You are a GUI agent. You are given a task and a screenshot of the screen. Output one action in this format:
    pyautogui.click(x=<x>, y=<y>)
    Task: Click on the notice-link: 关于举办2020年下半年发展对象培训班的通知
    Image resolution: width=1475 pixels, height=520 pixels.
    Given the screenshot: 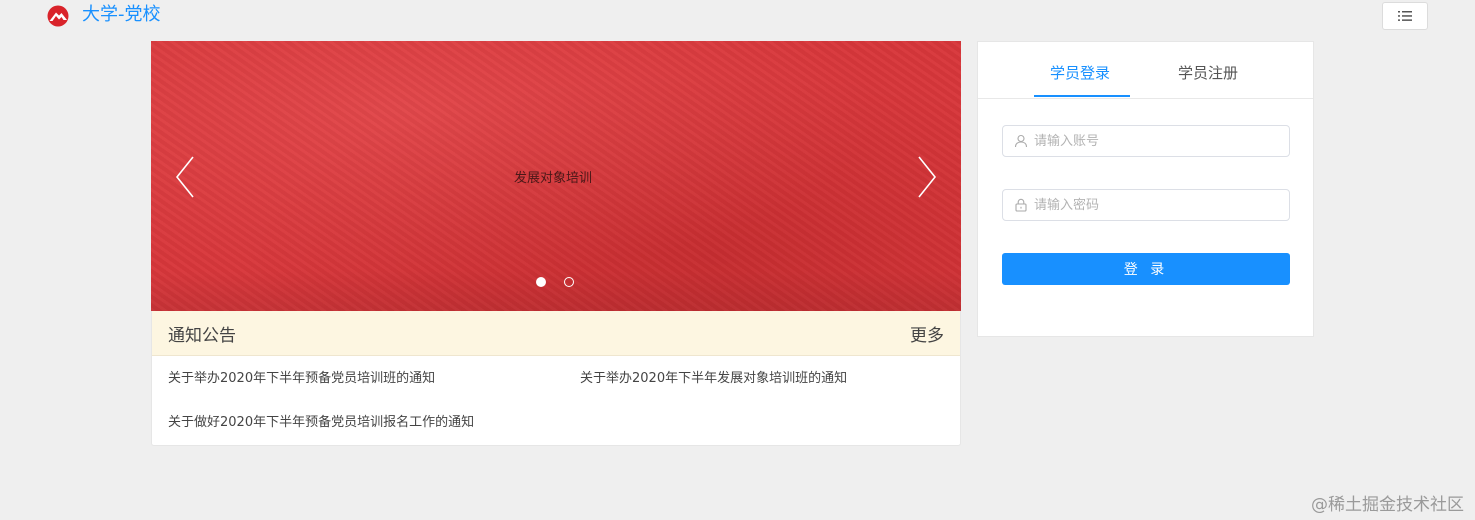 What is the action you would take?
    pyautogui.click(x=713, y=376)
    